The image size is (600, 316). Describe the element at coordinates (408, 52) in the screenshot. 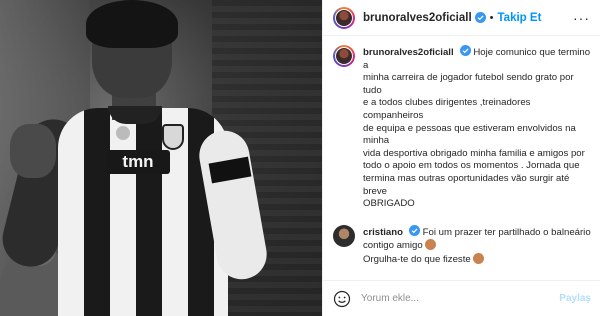

I see `caption-author-username: brunoralves2oficiall` at that location.